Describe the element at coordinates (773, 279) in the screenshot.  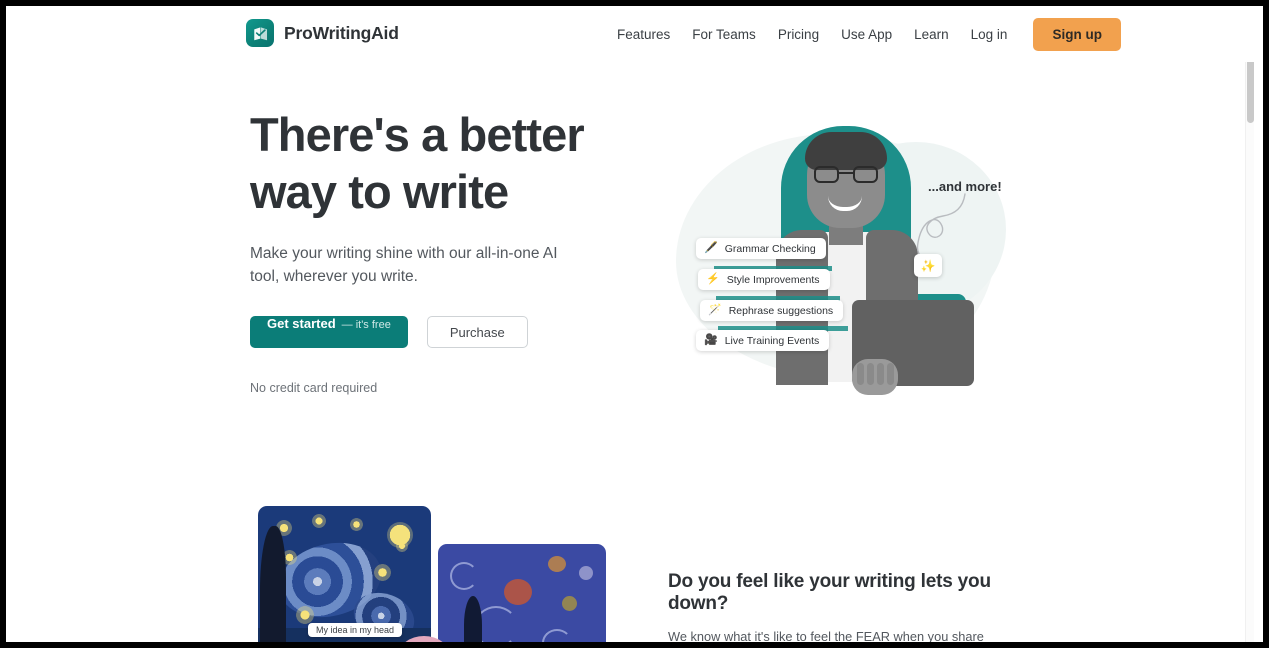
I see `feature-chip-label: Style Improvements` at that location.